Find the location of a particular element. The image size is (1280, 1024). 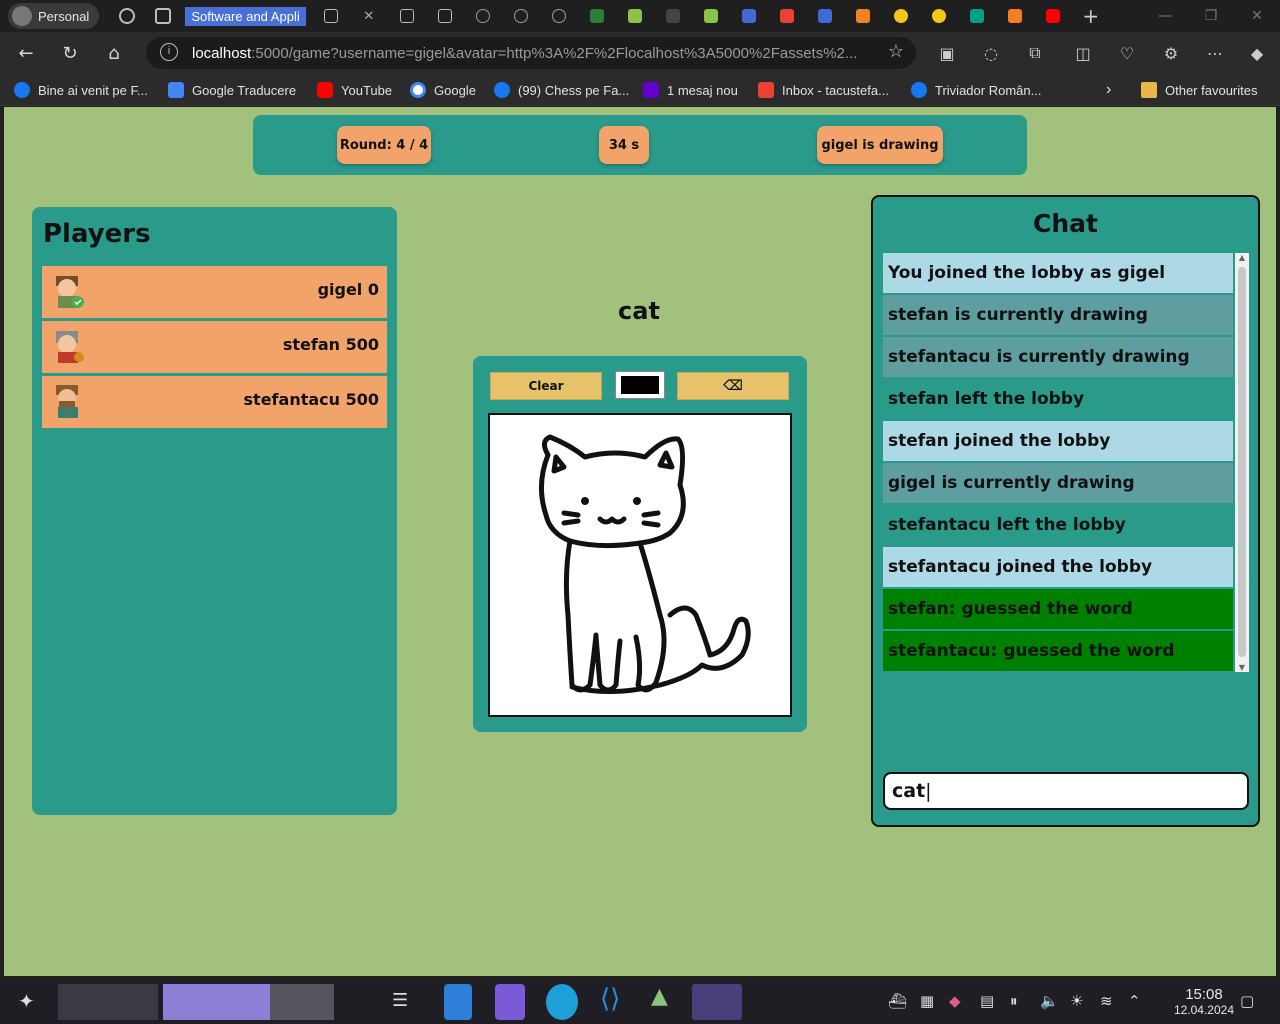

performance-icon: ♡ is located at coordinates (1127, 53).